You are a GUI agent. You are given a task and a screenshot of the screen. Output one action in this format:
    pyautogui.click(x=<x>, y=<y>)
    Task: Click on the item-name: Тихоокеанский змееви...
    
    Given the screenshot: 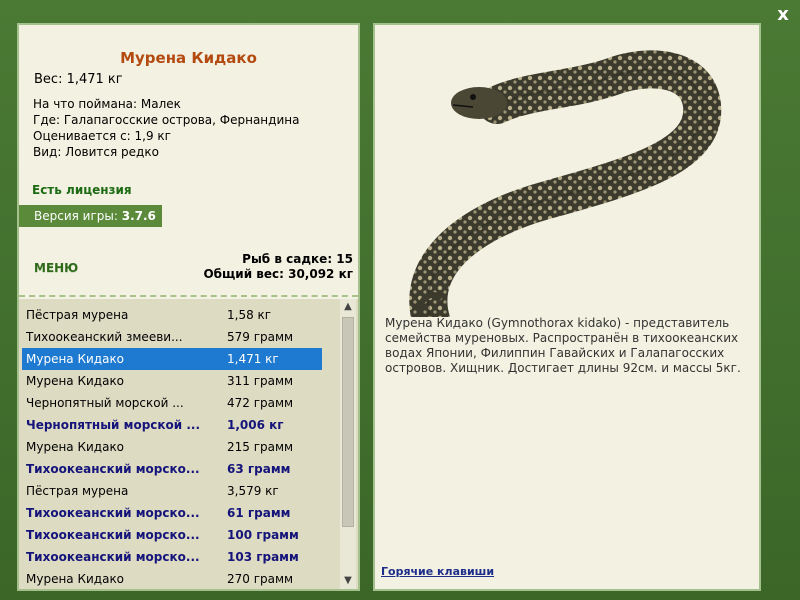 What is the action you would take?
    pyautogui.click(x=104, y=337)
    